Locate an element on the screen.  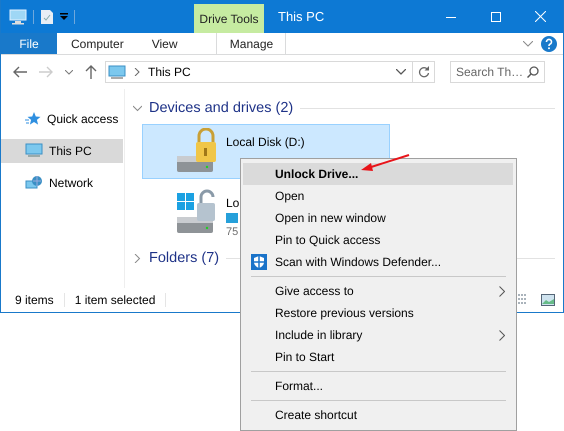
drive-name: Local Disk (D:) is located at coordinates (265, 142).